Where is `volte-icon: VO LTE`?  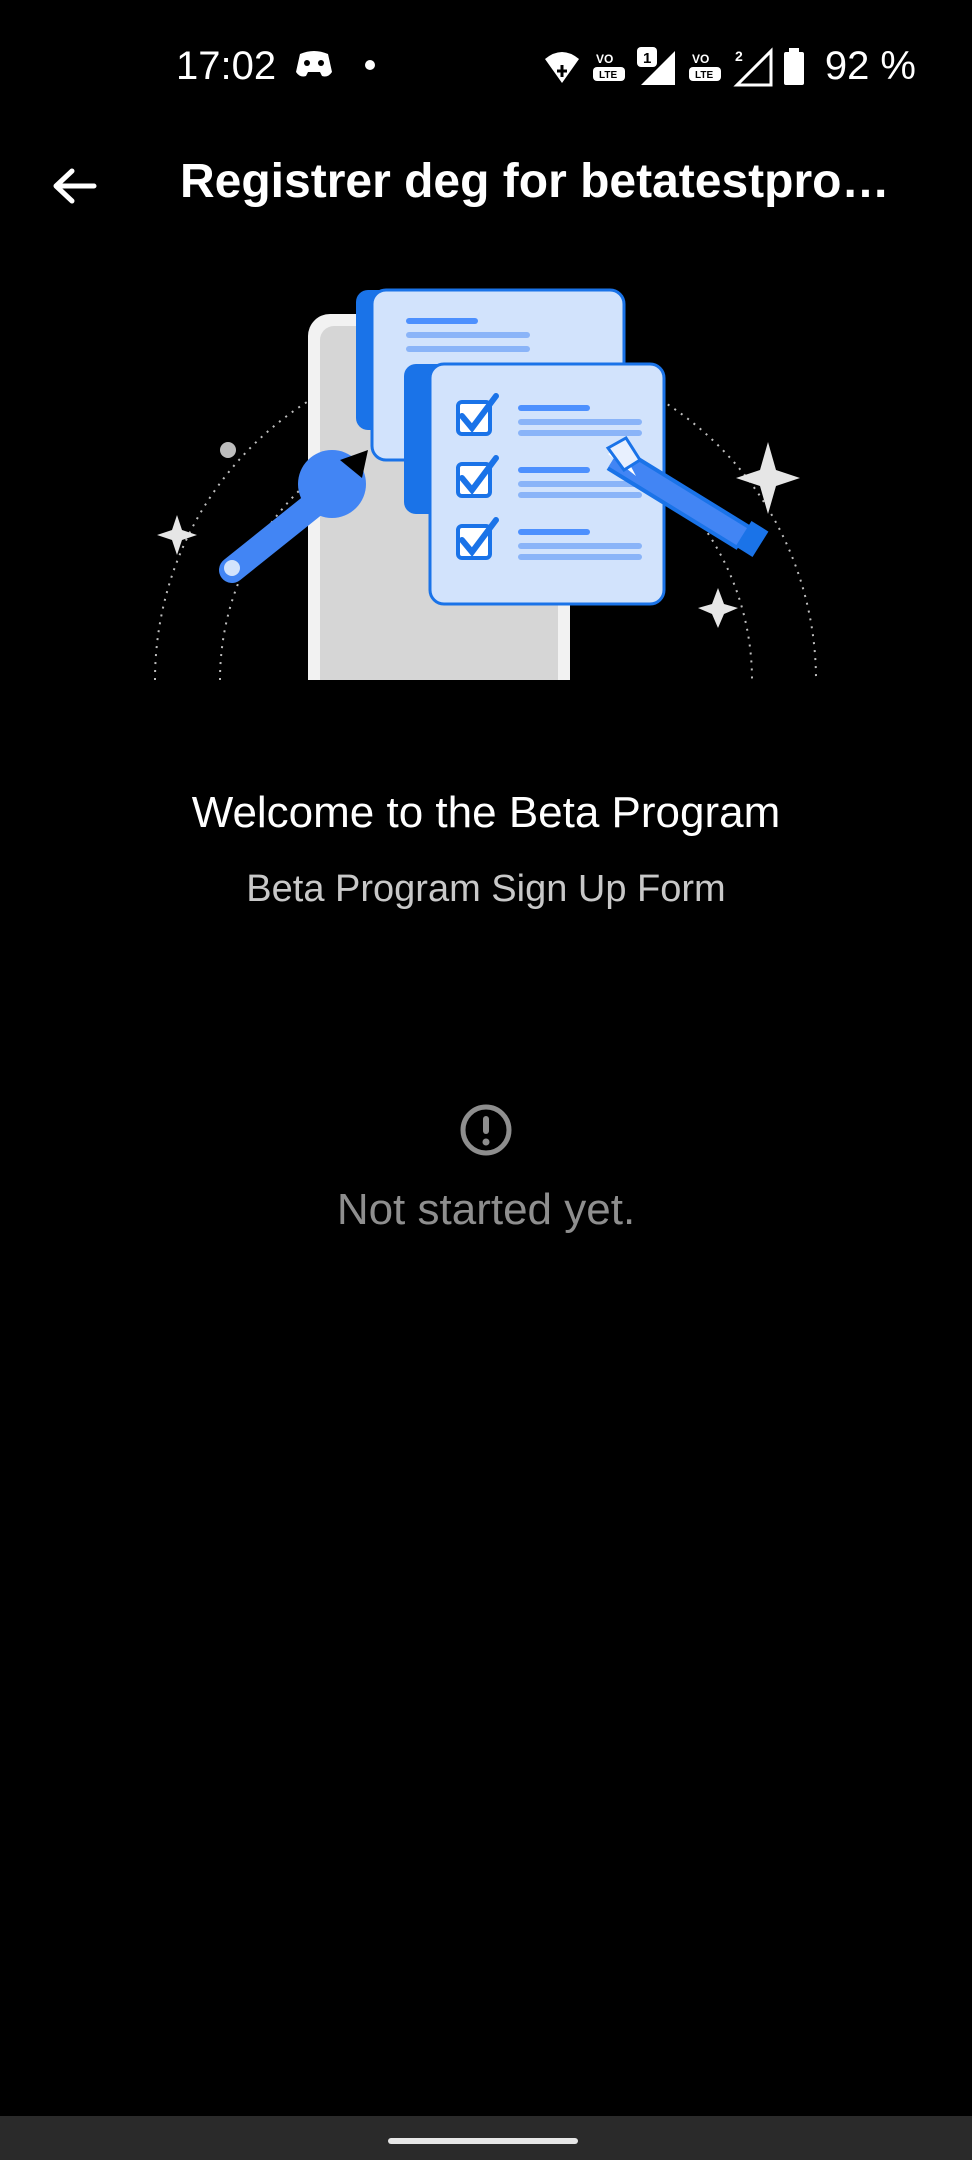 volte-icon: VO LTE is located at coordinates (608, 66).